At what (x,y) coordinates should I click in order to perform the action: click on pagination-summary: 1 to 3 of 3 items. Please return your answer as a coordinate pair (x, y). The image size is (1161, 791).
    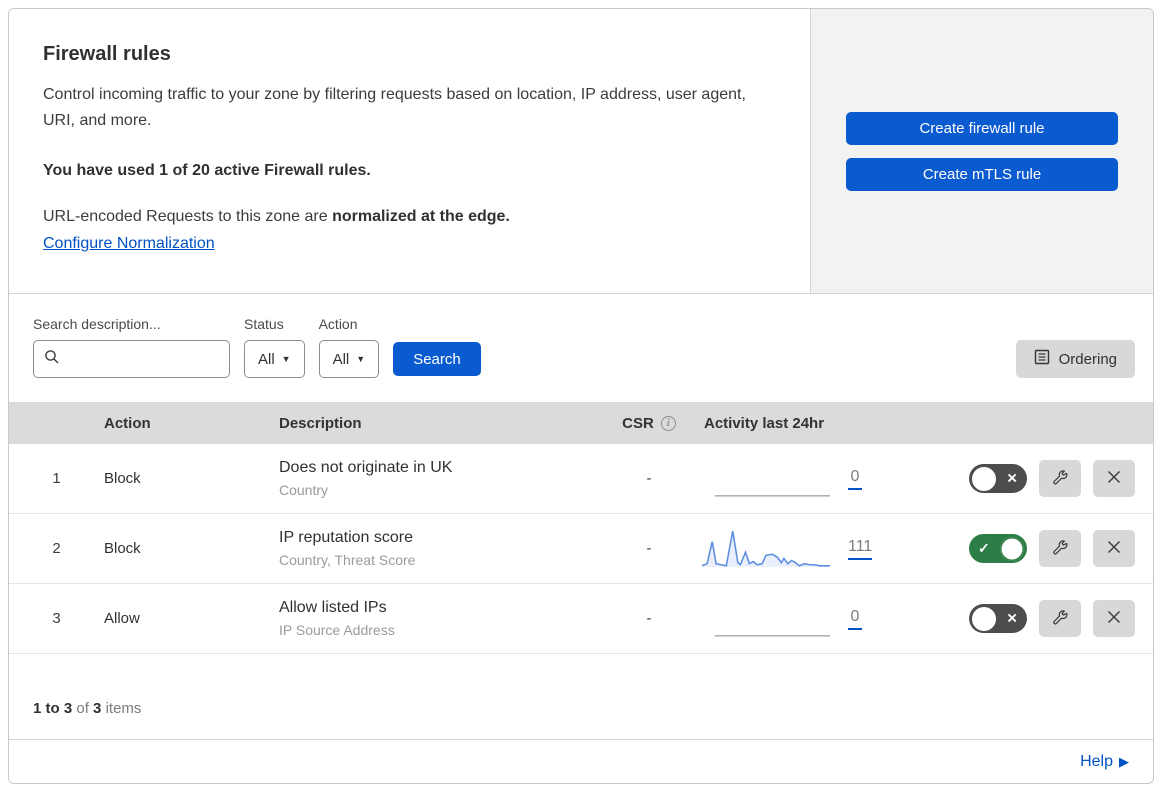
    Looking at the image, I should click on (581, 697).